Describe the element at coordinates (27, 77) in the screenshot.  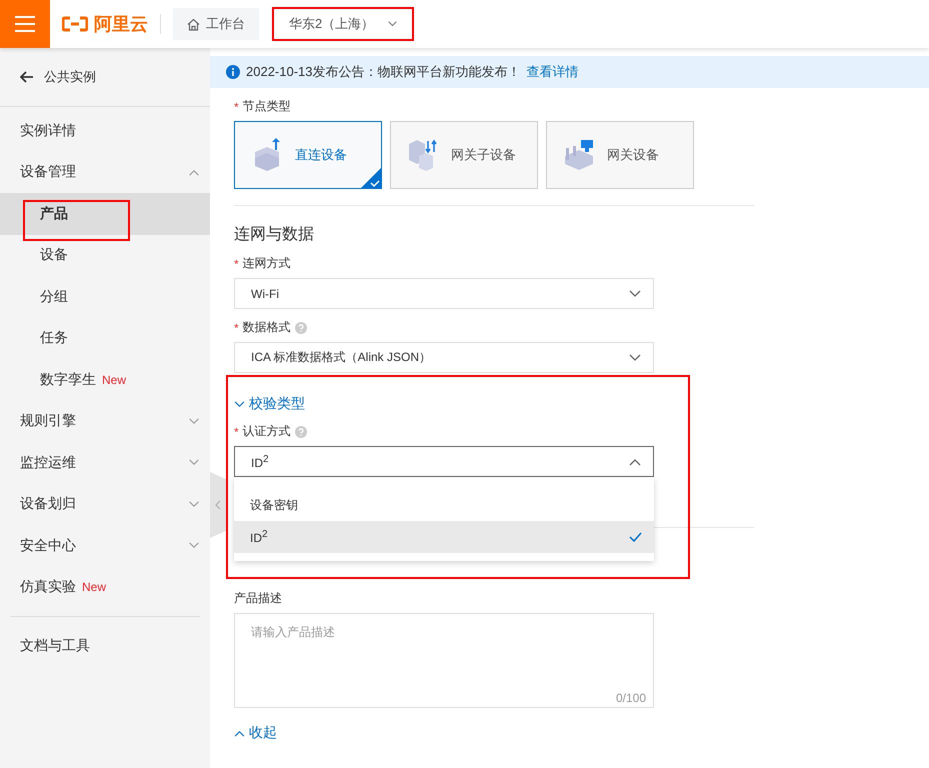
I see `back-arrow-icon` at that location.